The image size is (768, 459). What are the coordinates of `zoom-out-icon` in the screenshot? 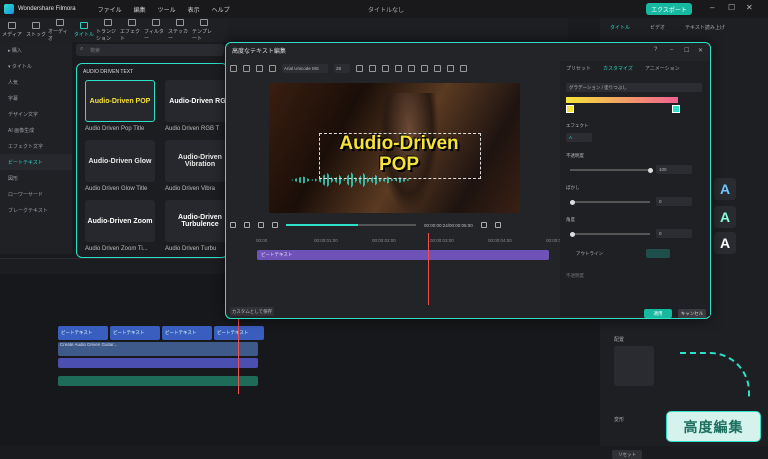 It's located at (483, 225).